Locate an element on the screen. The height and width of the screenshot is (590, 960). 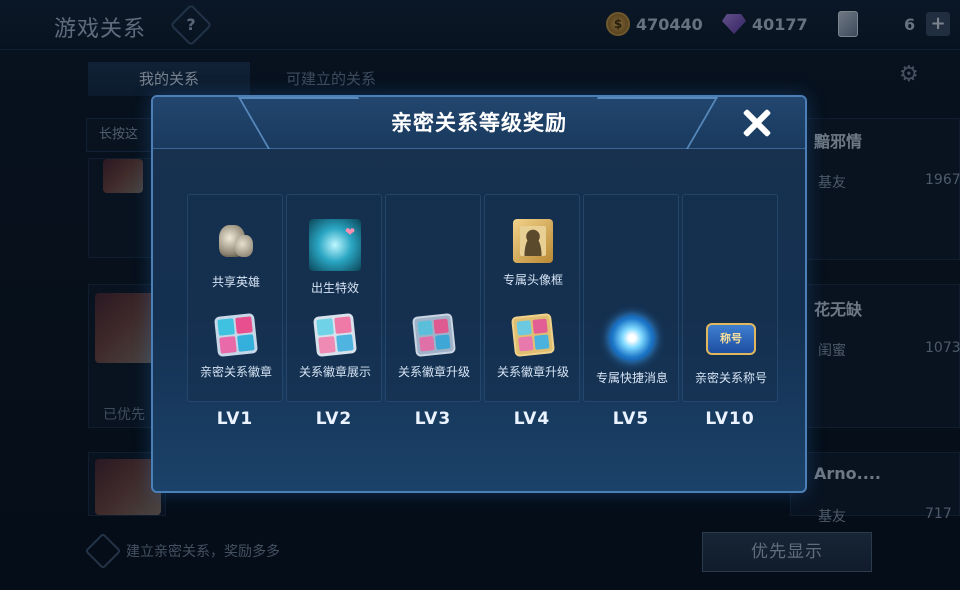
modal-title: 亲密关系等级奖励 is located at coordinates (479, 123).